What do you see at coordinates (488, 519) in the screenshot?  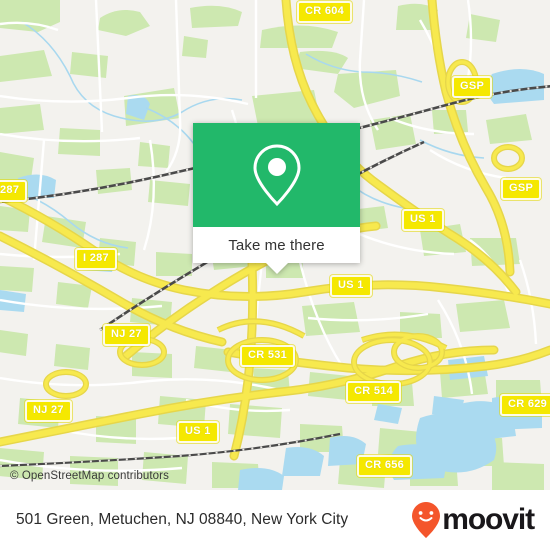 I see `moovit-wordmark: moovit` at bounding box center [488, 519].